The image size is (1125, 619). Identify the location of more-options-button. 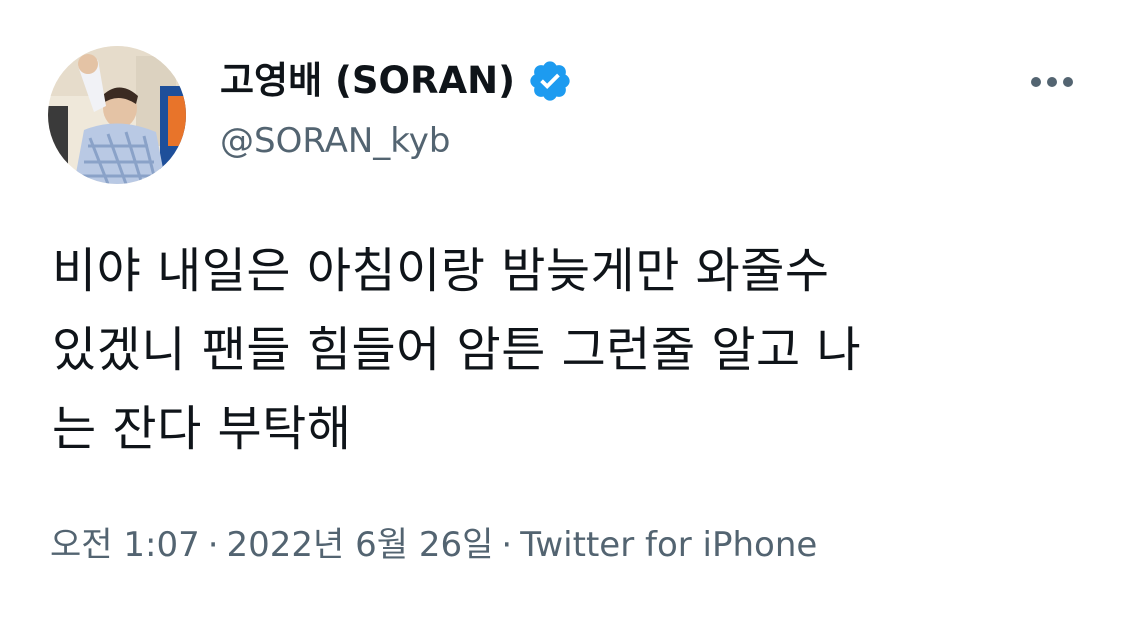
(1052, 82).